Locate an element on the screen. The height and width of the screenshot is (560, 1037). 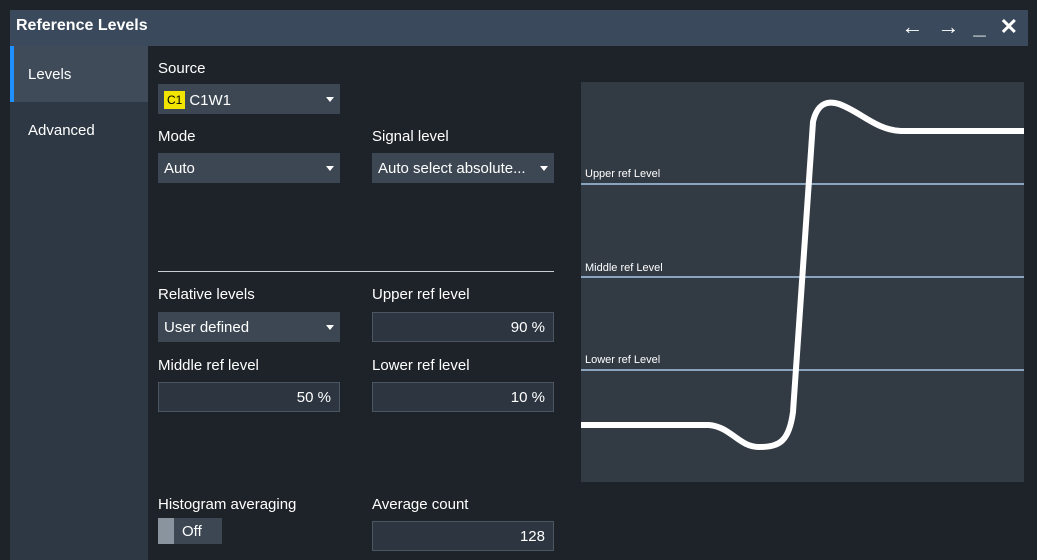
histogram-averaging-value: Off is located at coordinates (192, 531).